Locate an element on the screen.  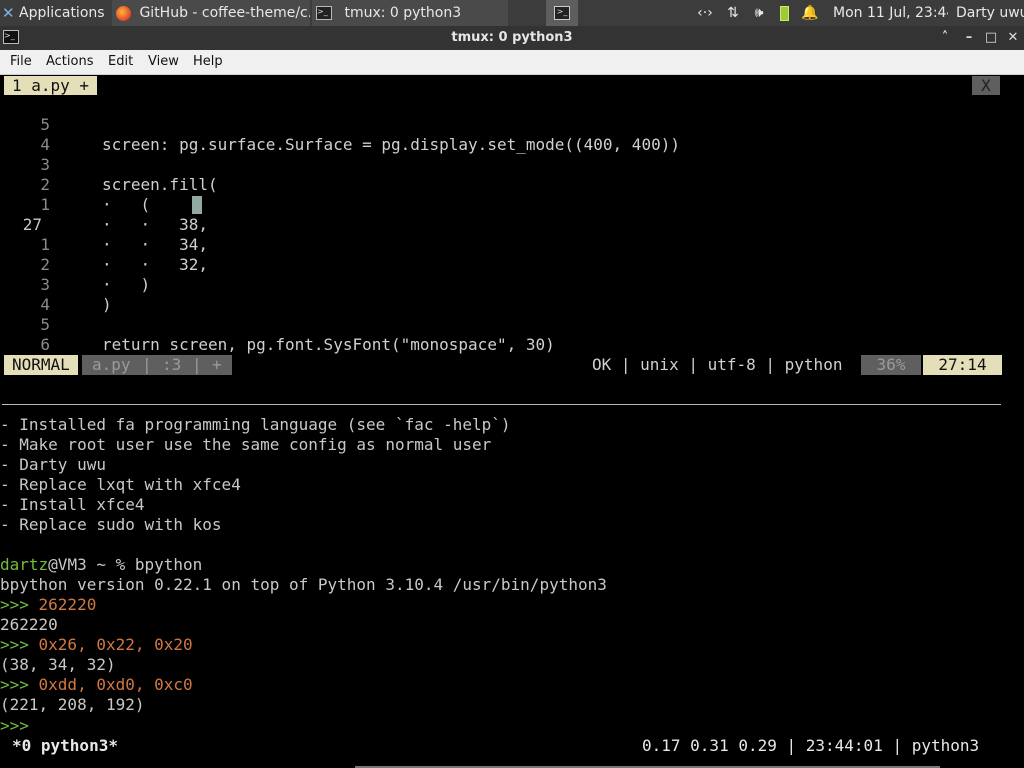
vim-tab-close-button: X is located at coordinates (986, 85).